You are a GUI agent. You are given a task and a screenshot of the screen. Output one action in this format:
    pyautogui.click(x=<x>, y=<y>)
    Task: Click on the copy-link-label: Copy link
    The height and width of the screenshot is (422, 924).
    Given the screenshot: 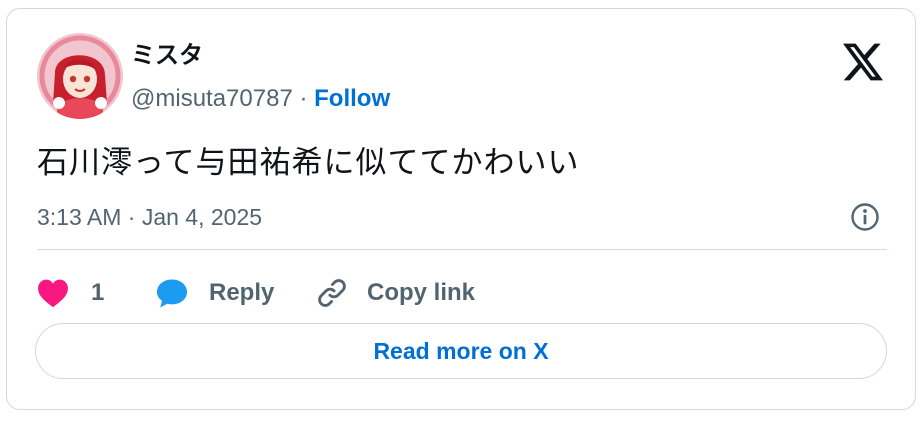 What is the action you would take?
    pyautogui.click(x=421, y=292)
    